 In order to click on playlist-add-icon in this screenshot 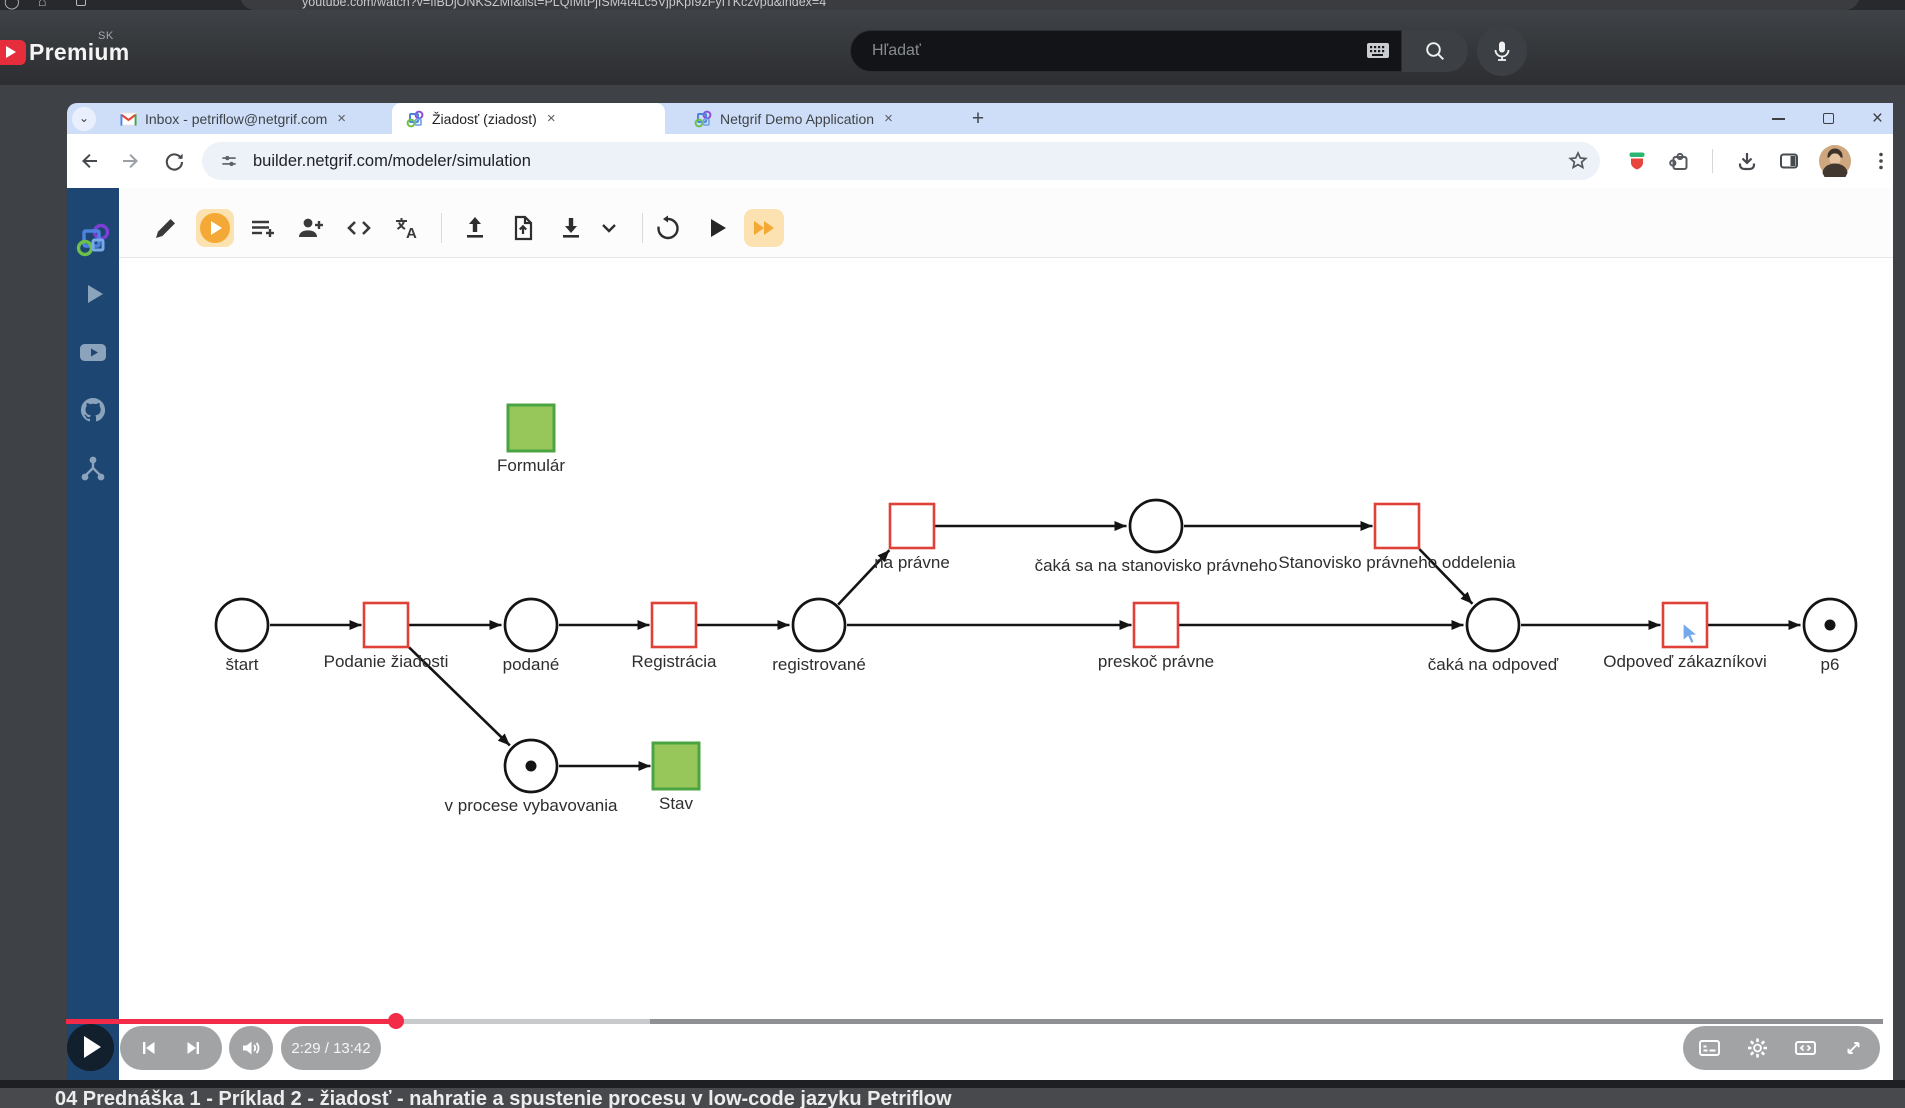, I will do `click(263, 228)`.